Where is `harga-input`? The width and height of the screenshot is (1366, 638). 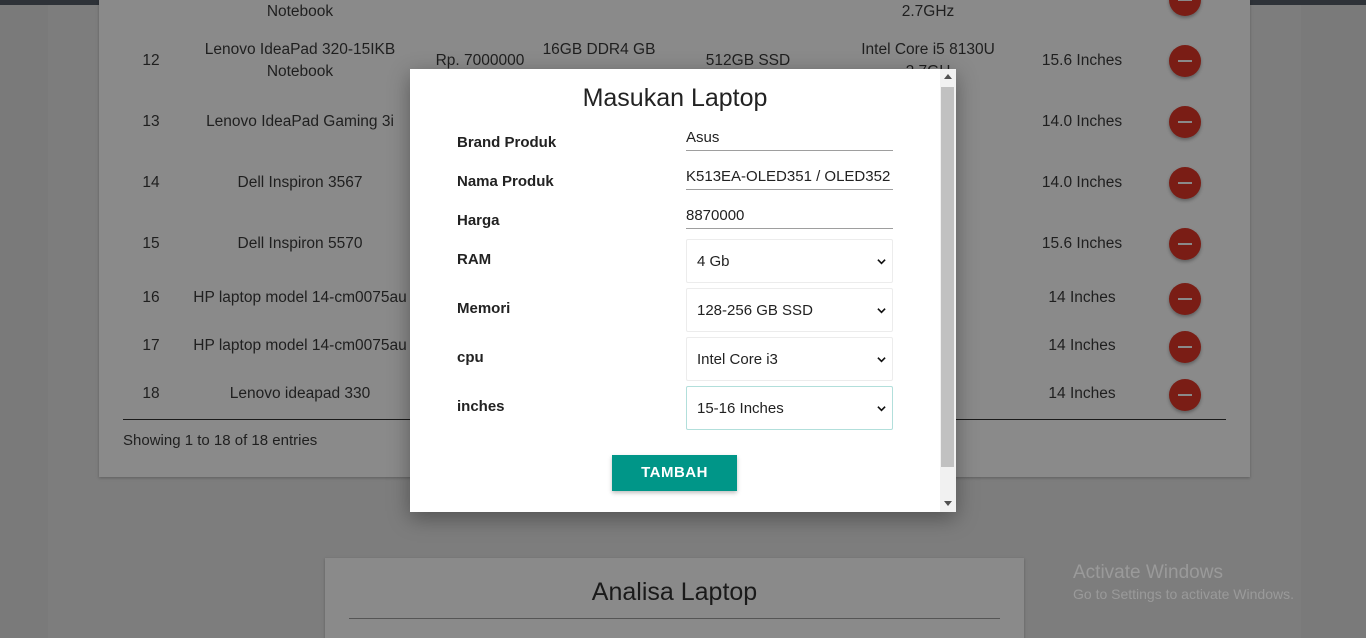
harga-input is located at coordinates (789, 216).